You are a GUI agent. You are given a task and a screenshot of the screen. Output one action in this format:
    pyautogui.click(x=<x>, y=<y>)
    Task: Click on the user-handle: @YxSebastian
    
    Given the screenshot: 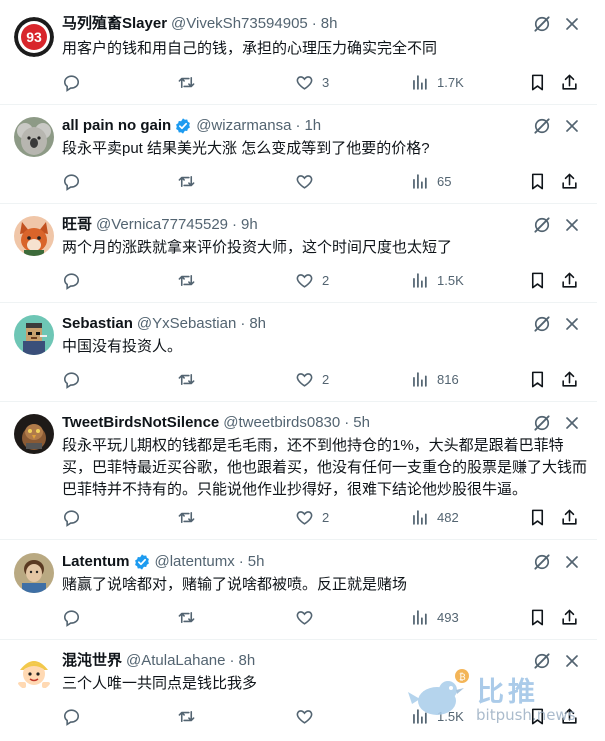 What is the action you would take?
    pyautogui.click(x=186, y=324)
    